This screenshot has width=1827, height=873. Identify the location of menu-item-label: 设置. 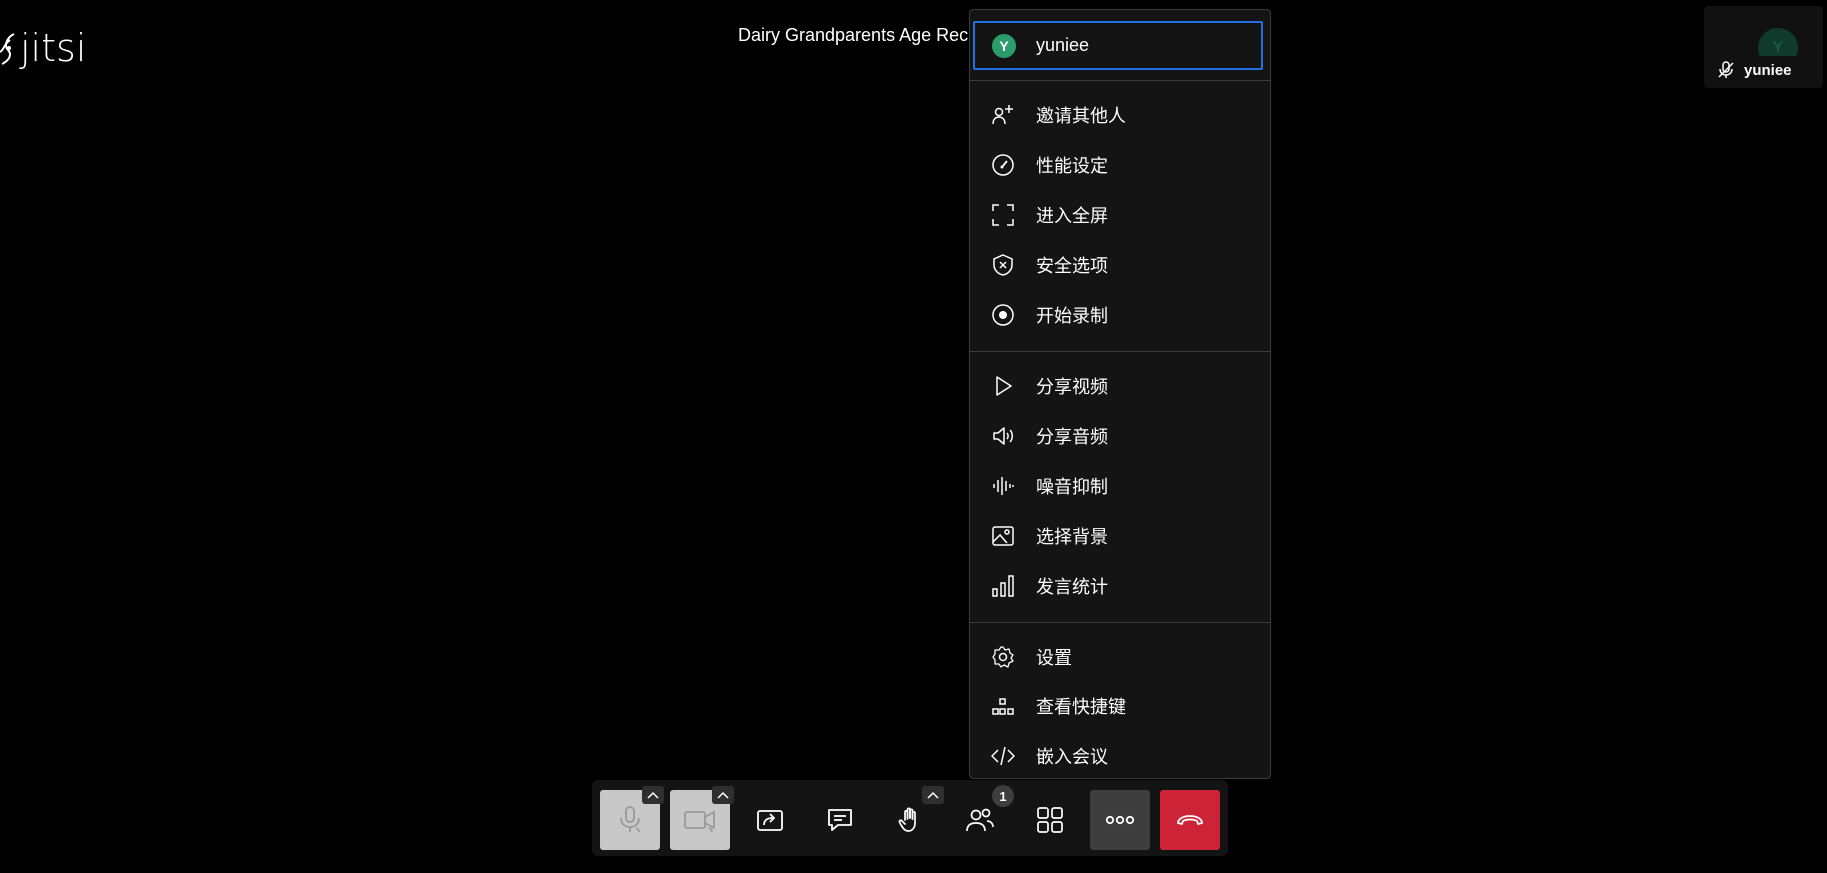
(1054, 658).